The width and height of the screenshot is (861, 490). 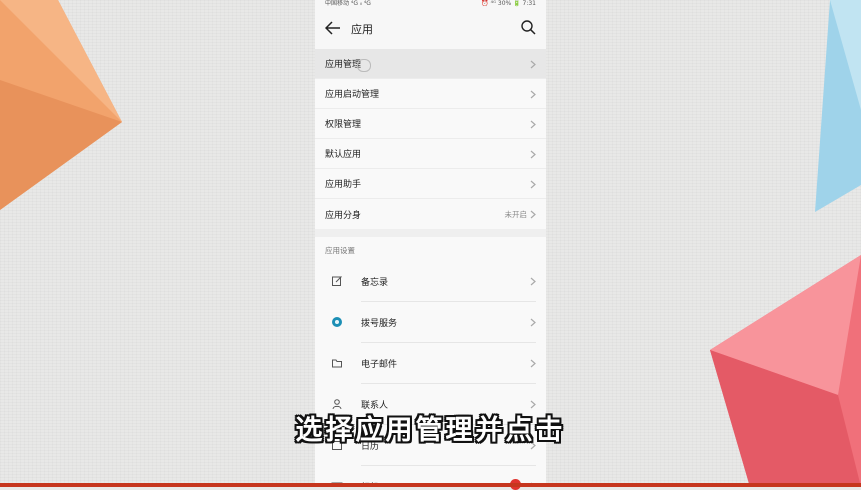 I want to click on menu-item-app-twin: 应用分身 未开启, so click(x=430, y=214).